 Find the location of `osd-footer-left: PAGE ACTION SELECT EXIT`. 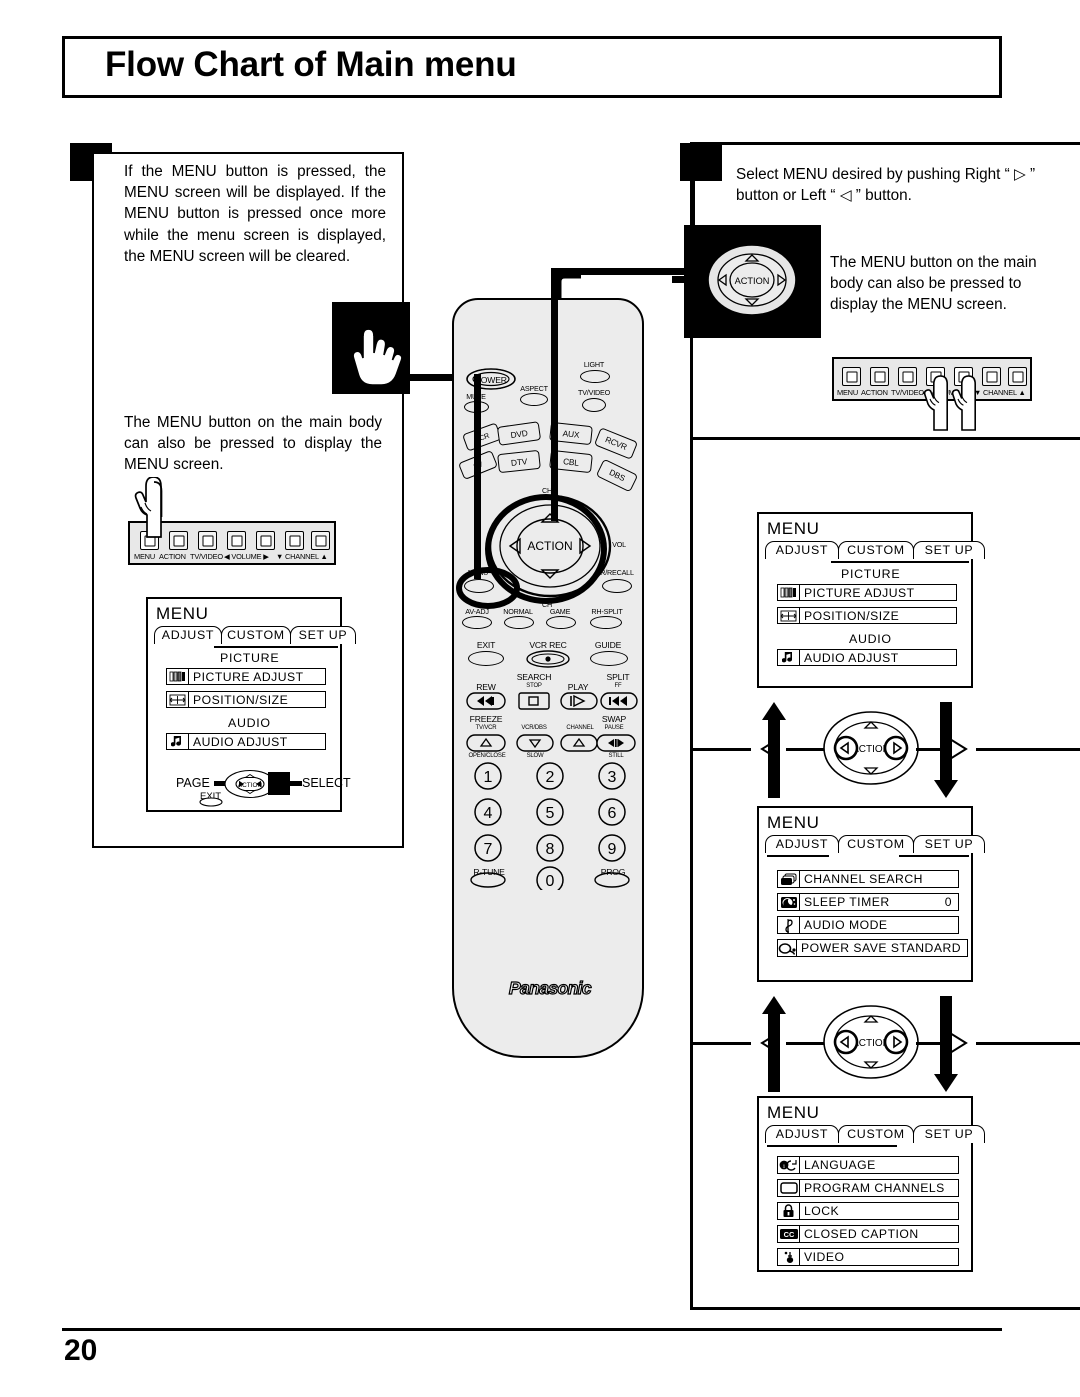

osd-footer-left: PAGE ACTION SELECT EXIT is located at coordinates (249, 788).